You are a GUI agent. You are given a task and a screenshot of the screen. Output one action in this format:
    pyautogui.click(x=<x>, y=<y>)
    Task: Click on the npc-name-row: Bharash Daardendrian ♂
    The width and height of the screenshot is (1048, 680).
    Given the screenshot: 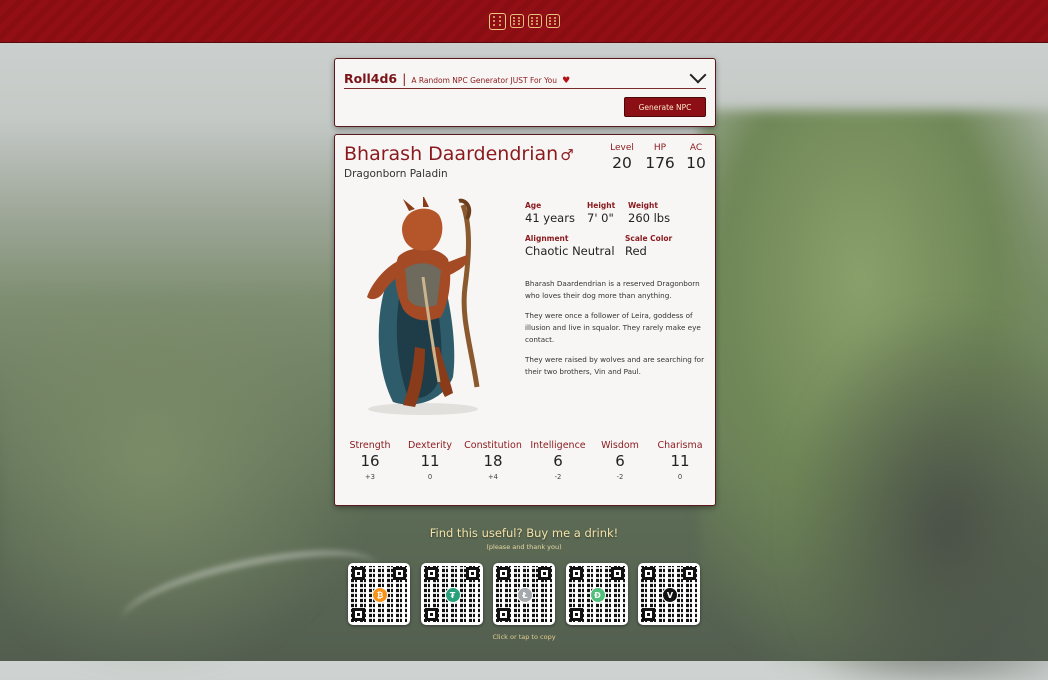 What is the action you would take?
    pyautogui.click(x=459, y=154)
    